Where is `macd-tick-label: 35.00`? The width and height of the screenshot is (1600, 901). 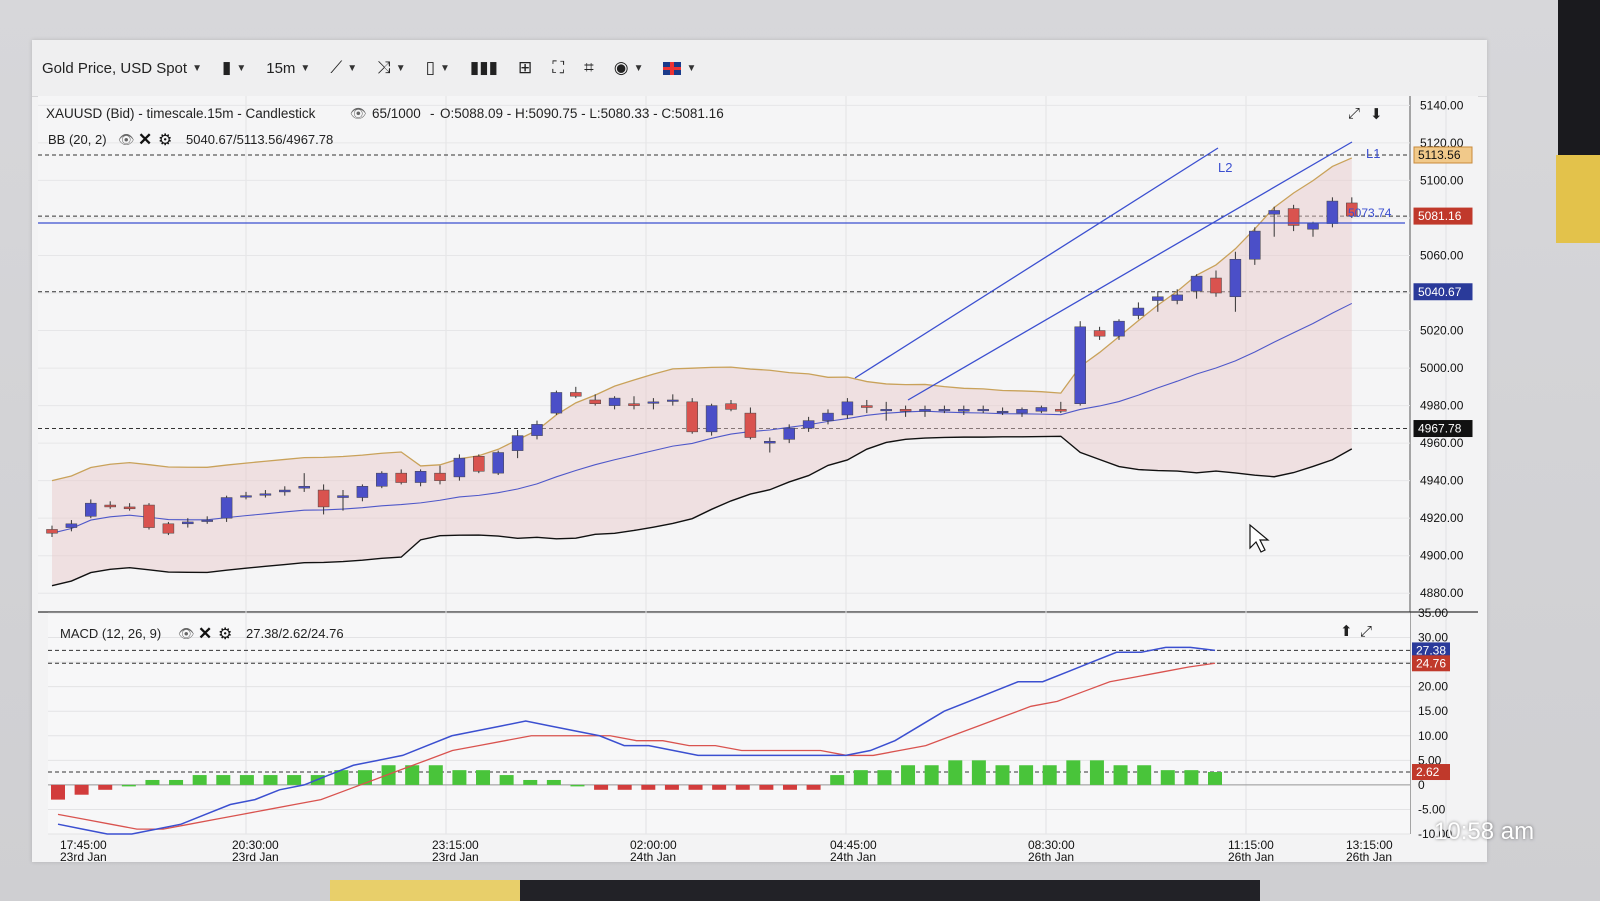
macd-tick-label: 35.00 is located at coordinates (1433, 613).